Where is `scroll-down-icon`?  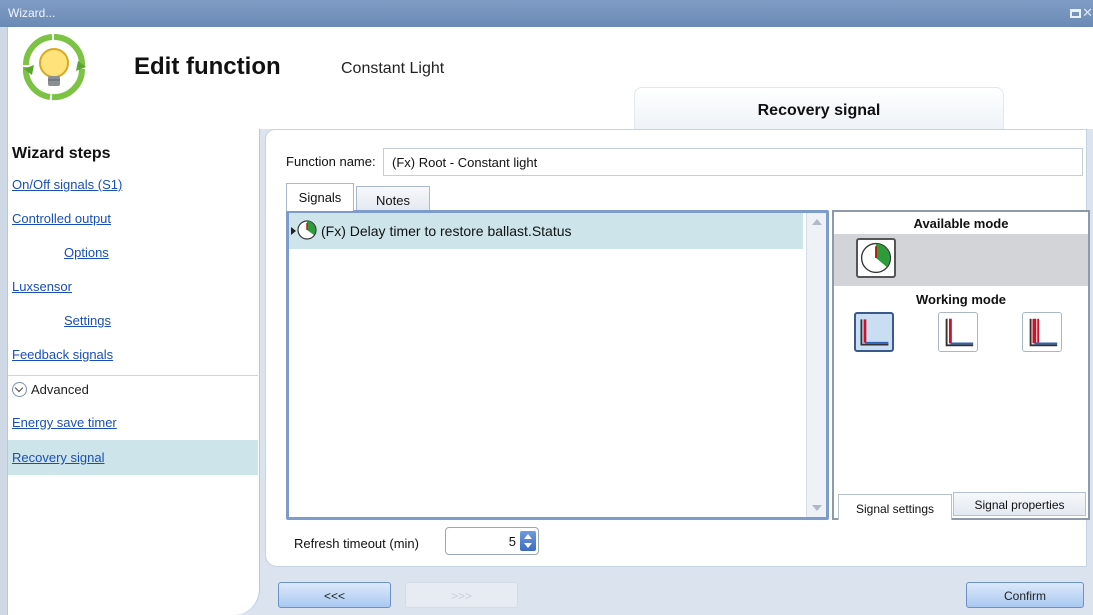
scroll-down-icon is located at coordinates (817, 508).